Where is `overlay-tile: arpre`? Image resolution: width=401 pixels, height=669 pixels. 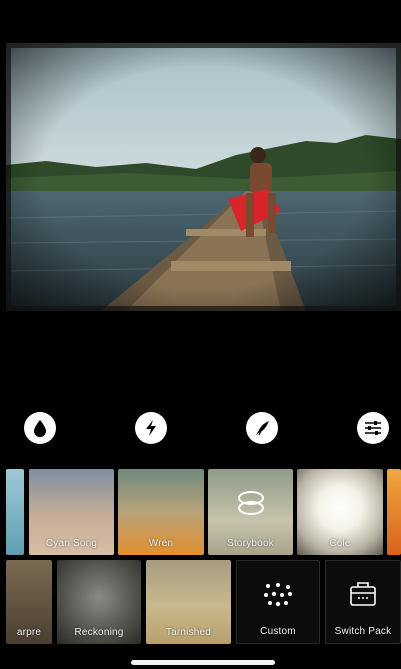
overlay-tile: arpre is located at coordinates (29, 602).